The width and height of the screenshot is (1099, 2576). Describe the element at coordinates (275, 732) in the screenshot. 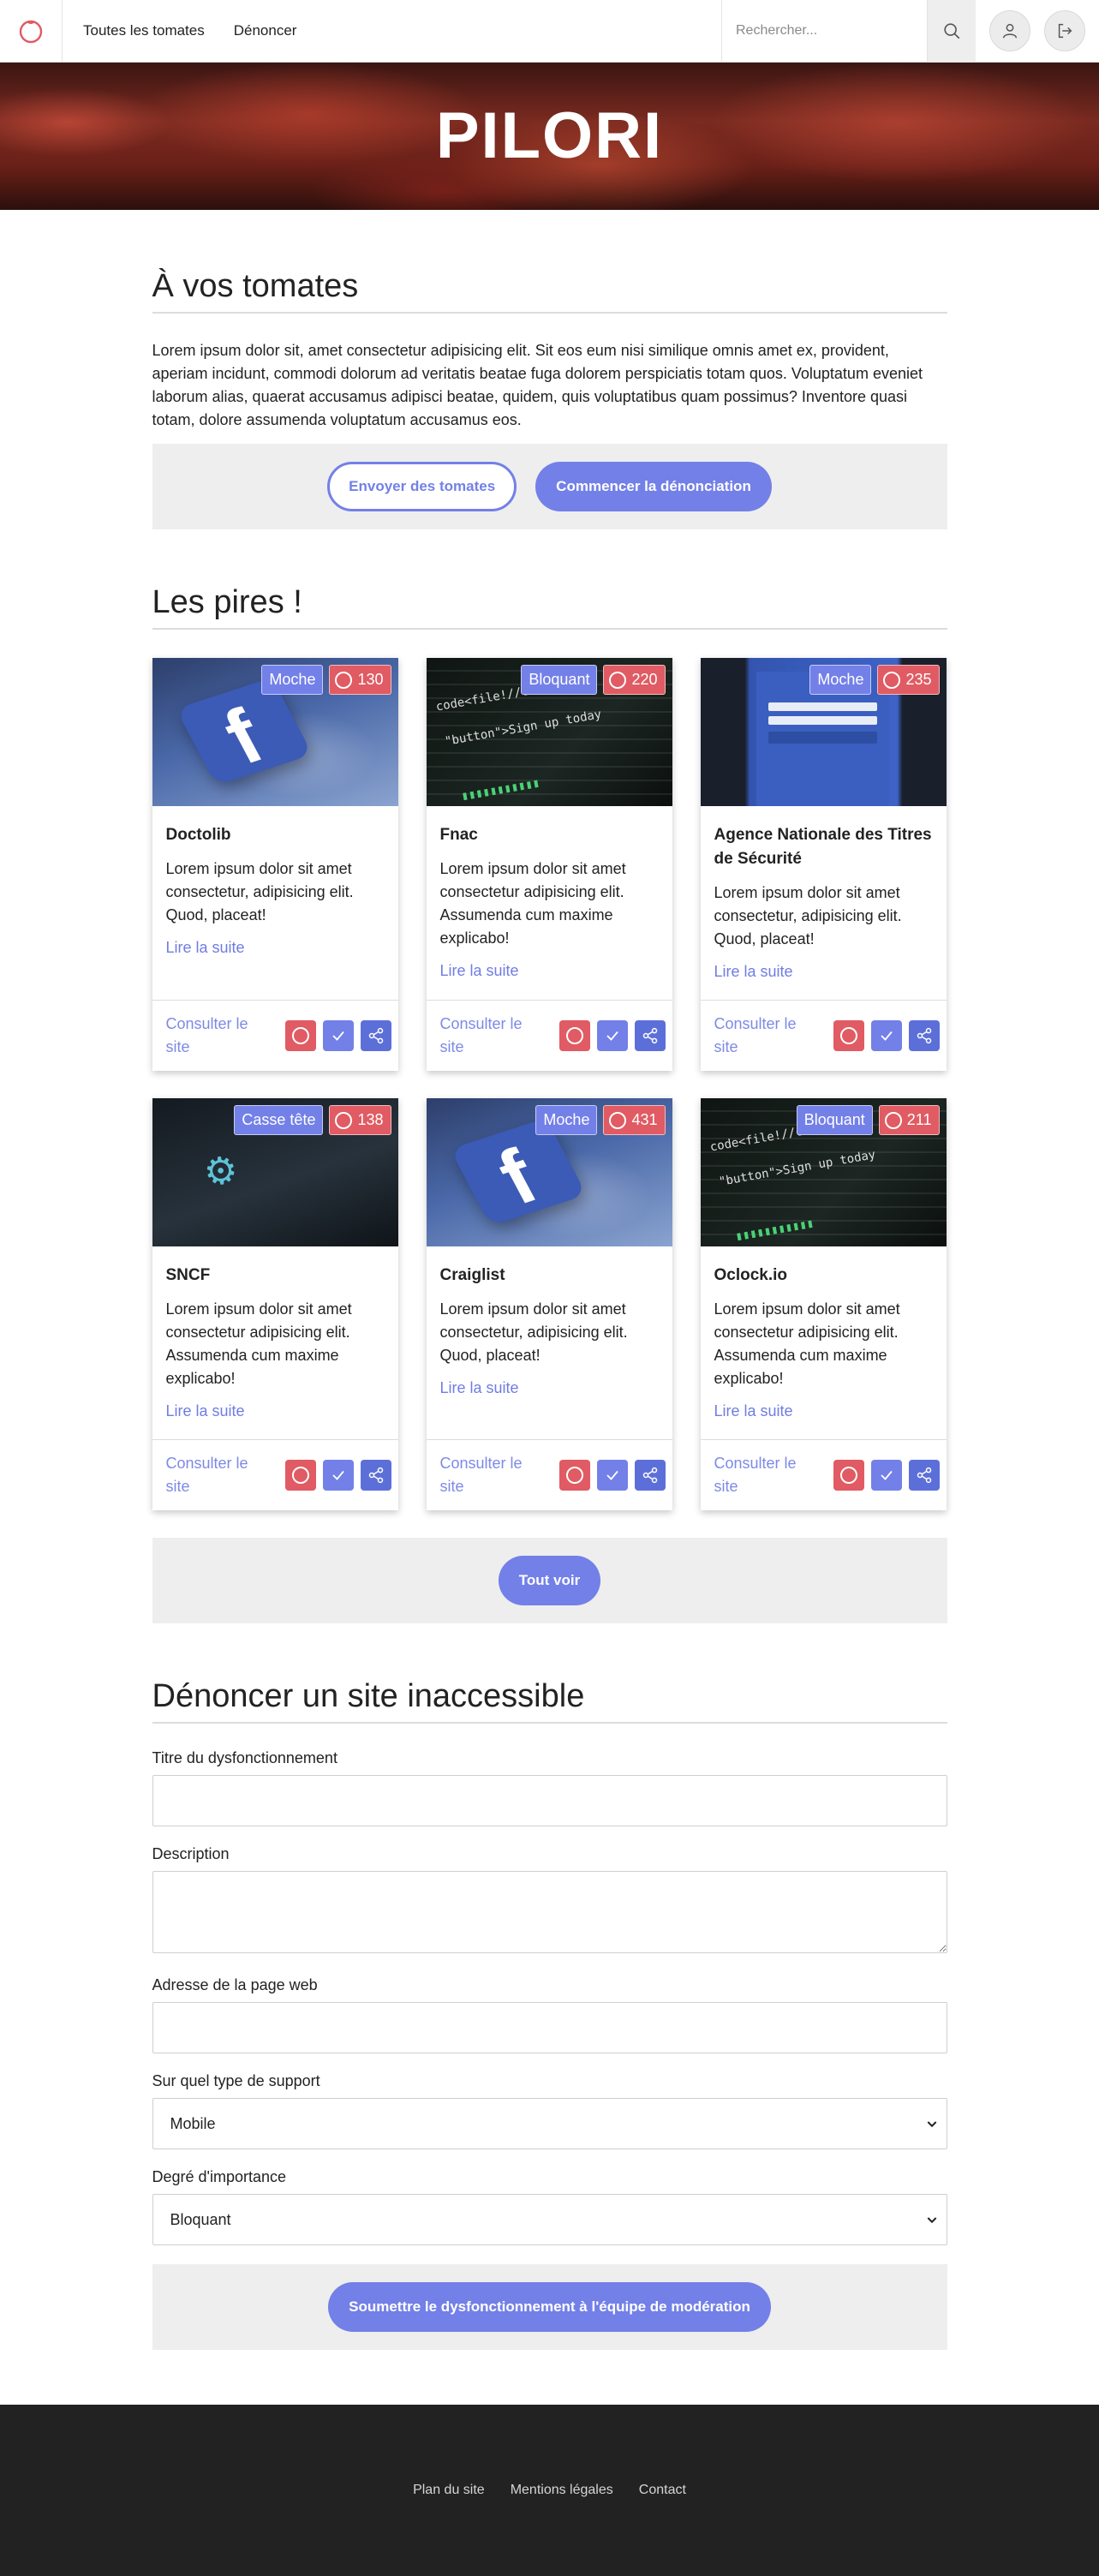

I see `site-card-image: f Moche 130` at that location.